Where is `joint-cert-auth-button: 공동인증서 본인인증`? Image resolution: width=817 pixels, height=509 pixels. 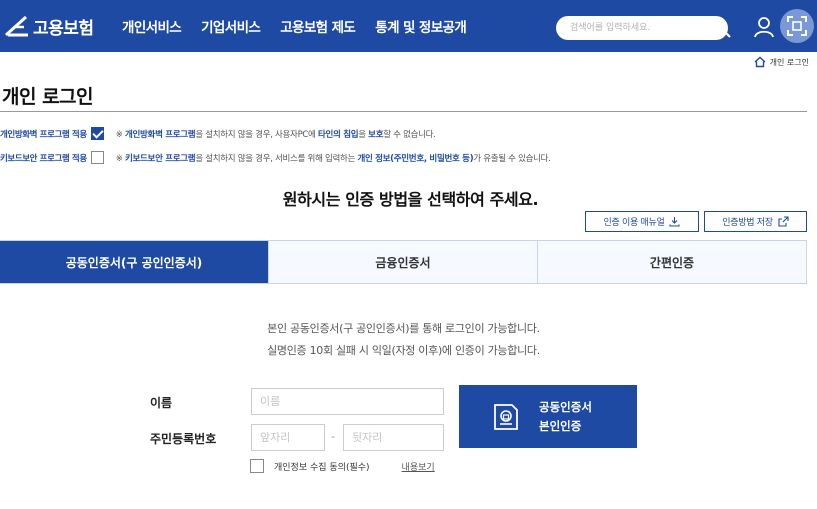
joint-cert-auth-button: 공동인증서 본인인증 is located at coordinates (548, 416).